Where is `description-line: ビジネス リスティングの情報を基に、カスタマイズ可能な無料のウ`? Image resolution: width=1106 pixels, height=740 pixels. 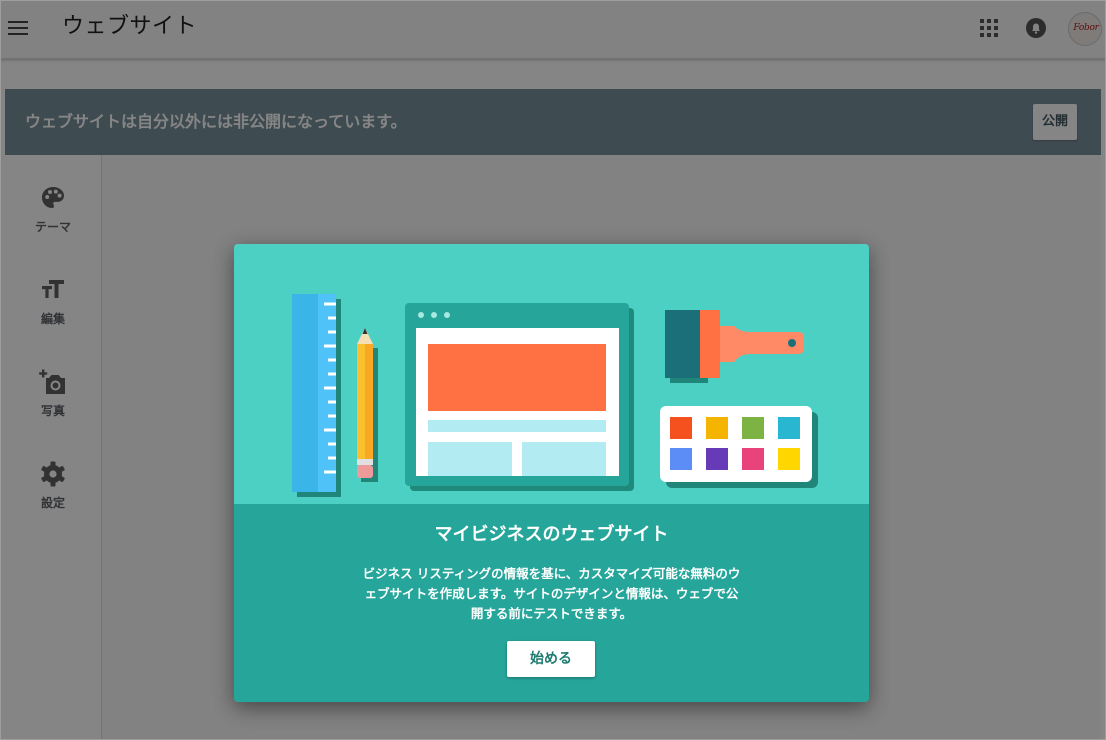
description-line: ビジネス リスティングの情報を基に、カスタマイズ可能な無料のウ is located at coordinates (551, 573).